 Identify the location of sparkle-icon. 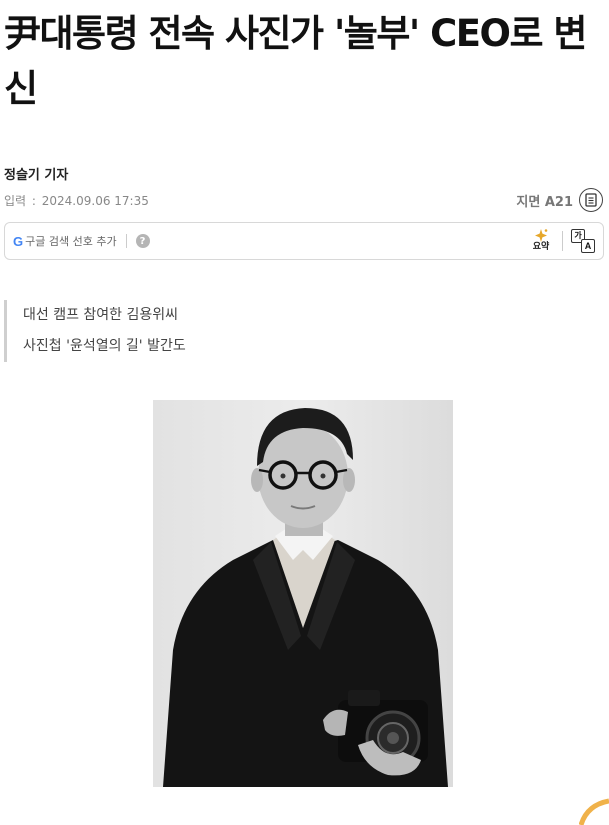
(541, 235).